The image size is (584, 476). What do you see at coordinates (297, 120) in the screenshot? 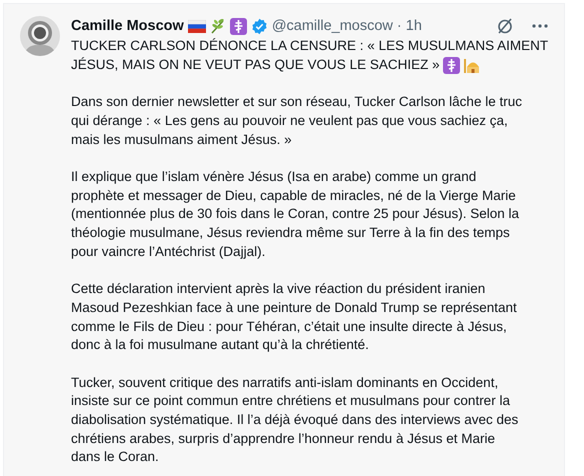
I see `post-paragraph: Dans son dernier newsletter et sur son réseau, Tucker Carlson lâche le truc qui dérange : « Les gens au pouvoir ne veulent pas que vous sachiez ça, mais les musulmans aiment Jésus. »` at bounding box center [297, 120].